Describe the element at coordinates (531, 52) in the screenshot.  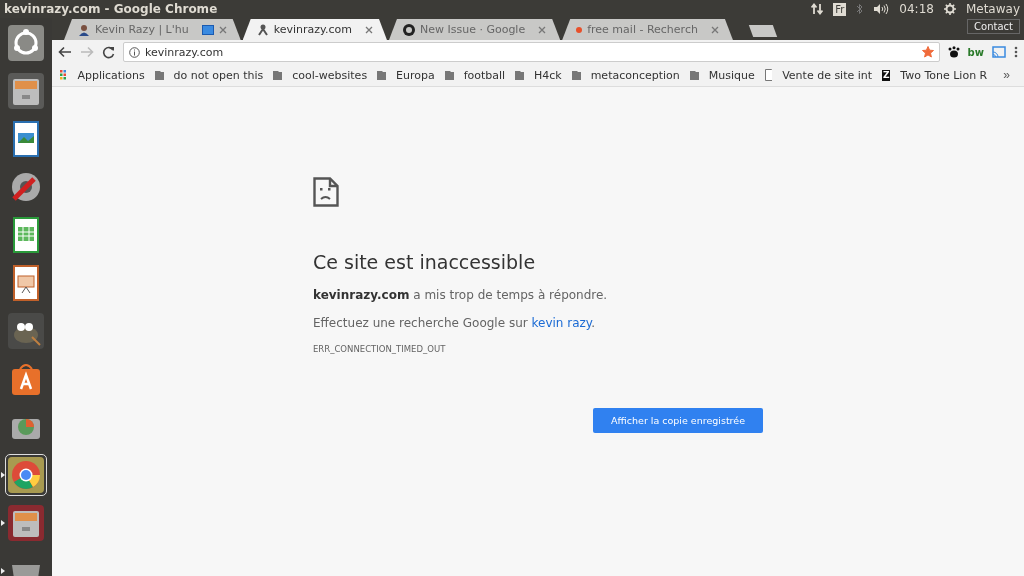
I see `address-bar: kevinrazy.com` at that location.